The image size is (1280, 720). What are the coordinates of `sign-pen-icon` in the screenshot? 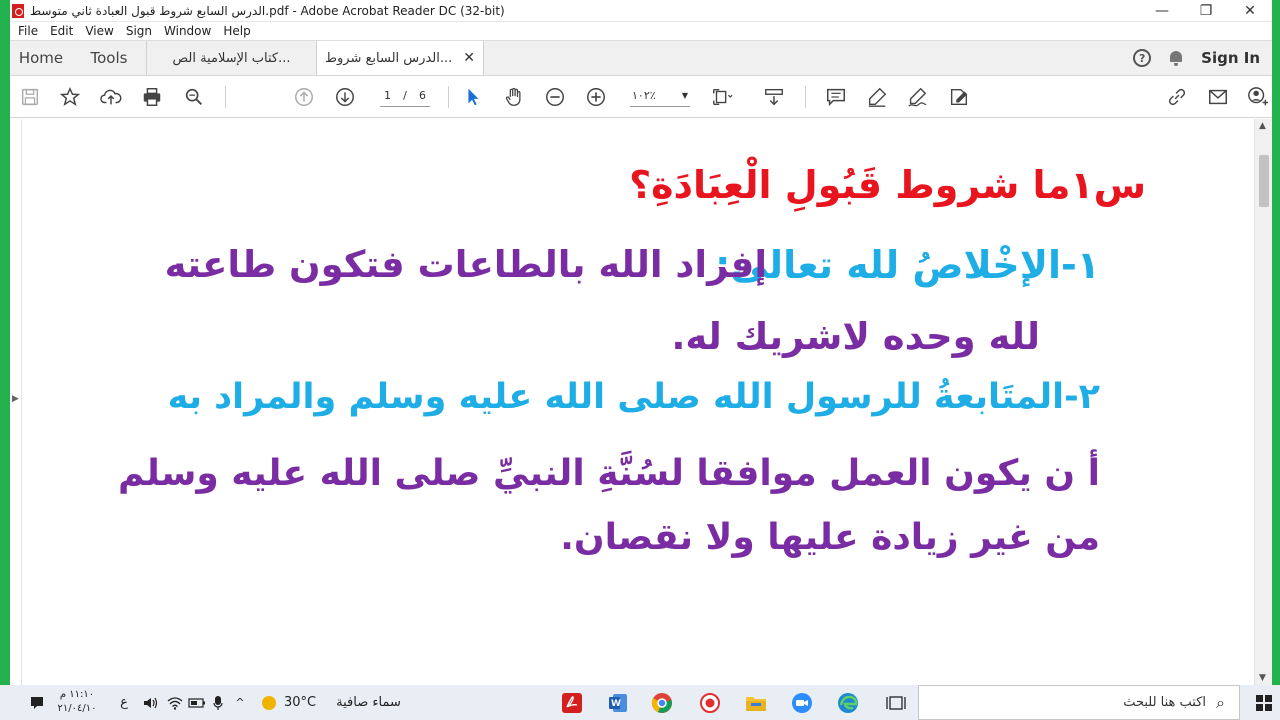 It's located at (917, 97).